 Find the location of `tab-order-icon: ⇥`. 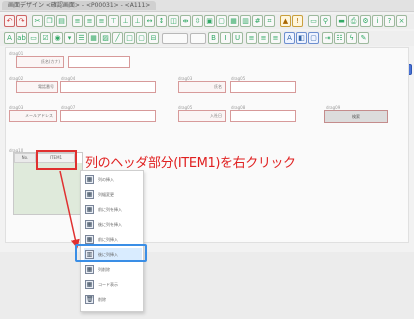

tab-order-icon: ⇥ is located at coordinates (327, 38).